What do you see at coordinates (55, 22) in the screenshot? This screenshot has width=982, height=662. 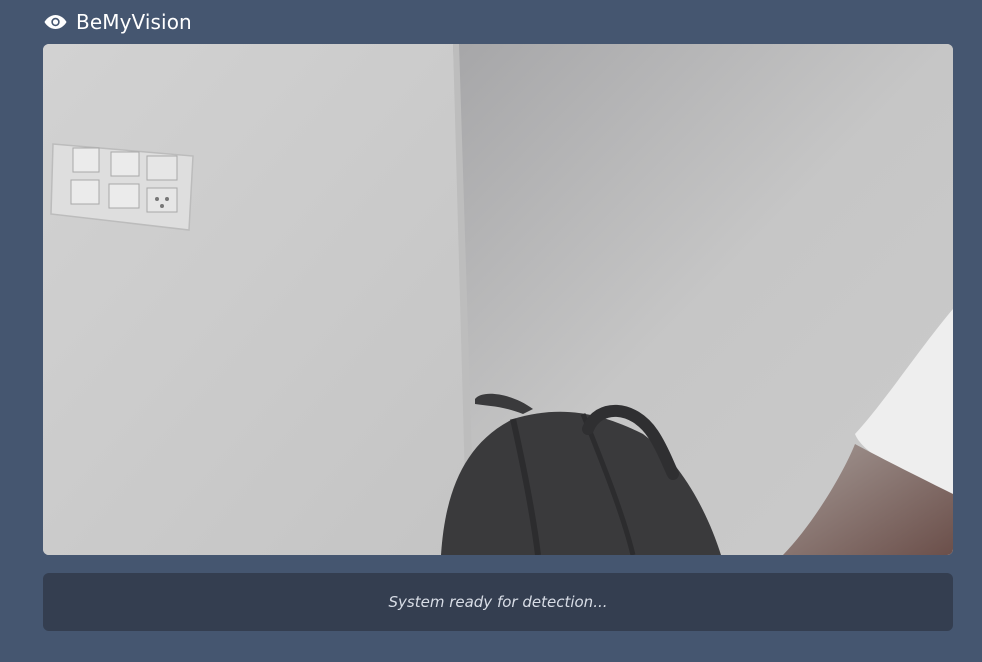 I see `eye-icon` at bounding box center [55, 22].